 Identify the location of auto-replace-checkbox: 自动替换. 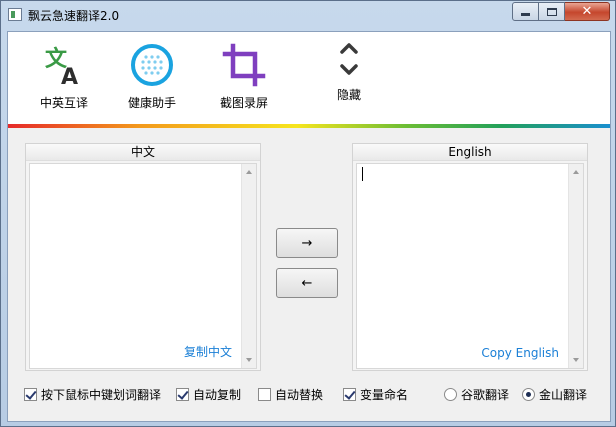
(290, 394).